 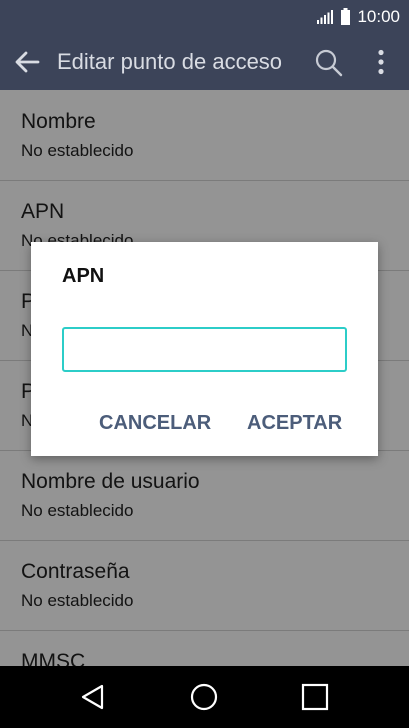 What do you see at coordinates (345, 16) in the screenshot?
I see `battery-icon` at bounding box center [345, 16].